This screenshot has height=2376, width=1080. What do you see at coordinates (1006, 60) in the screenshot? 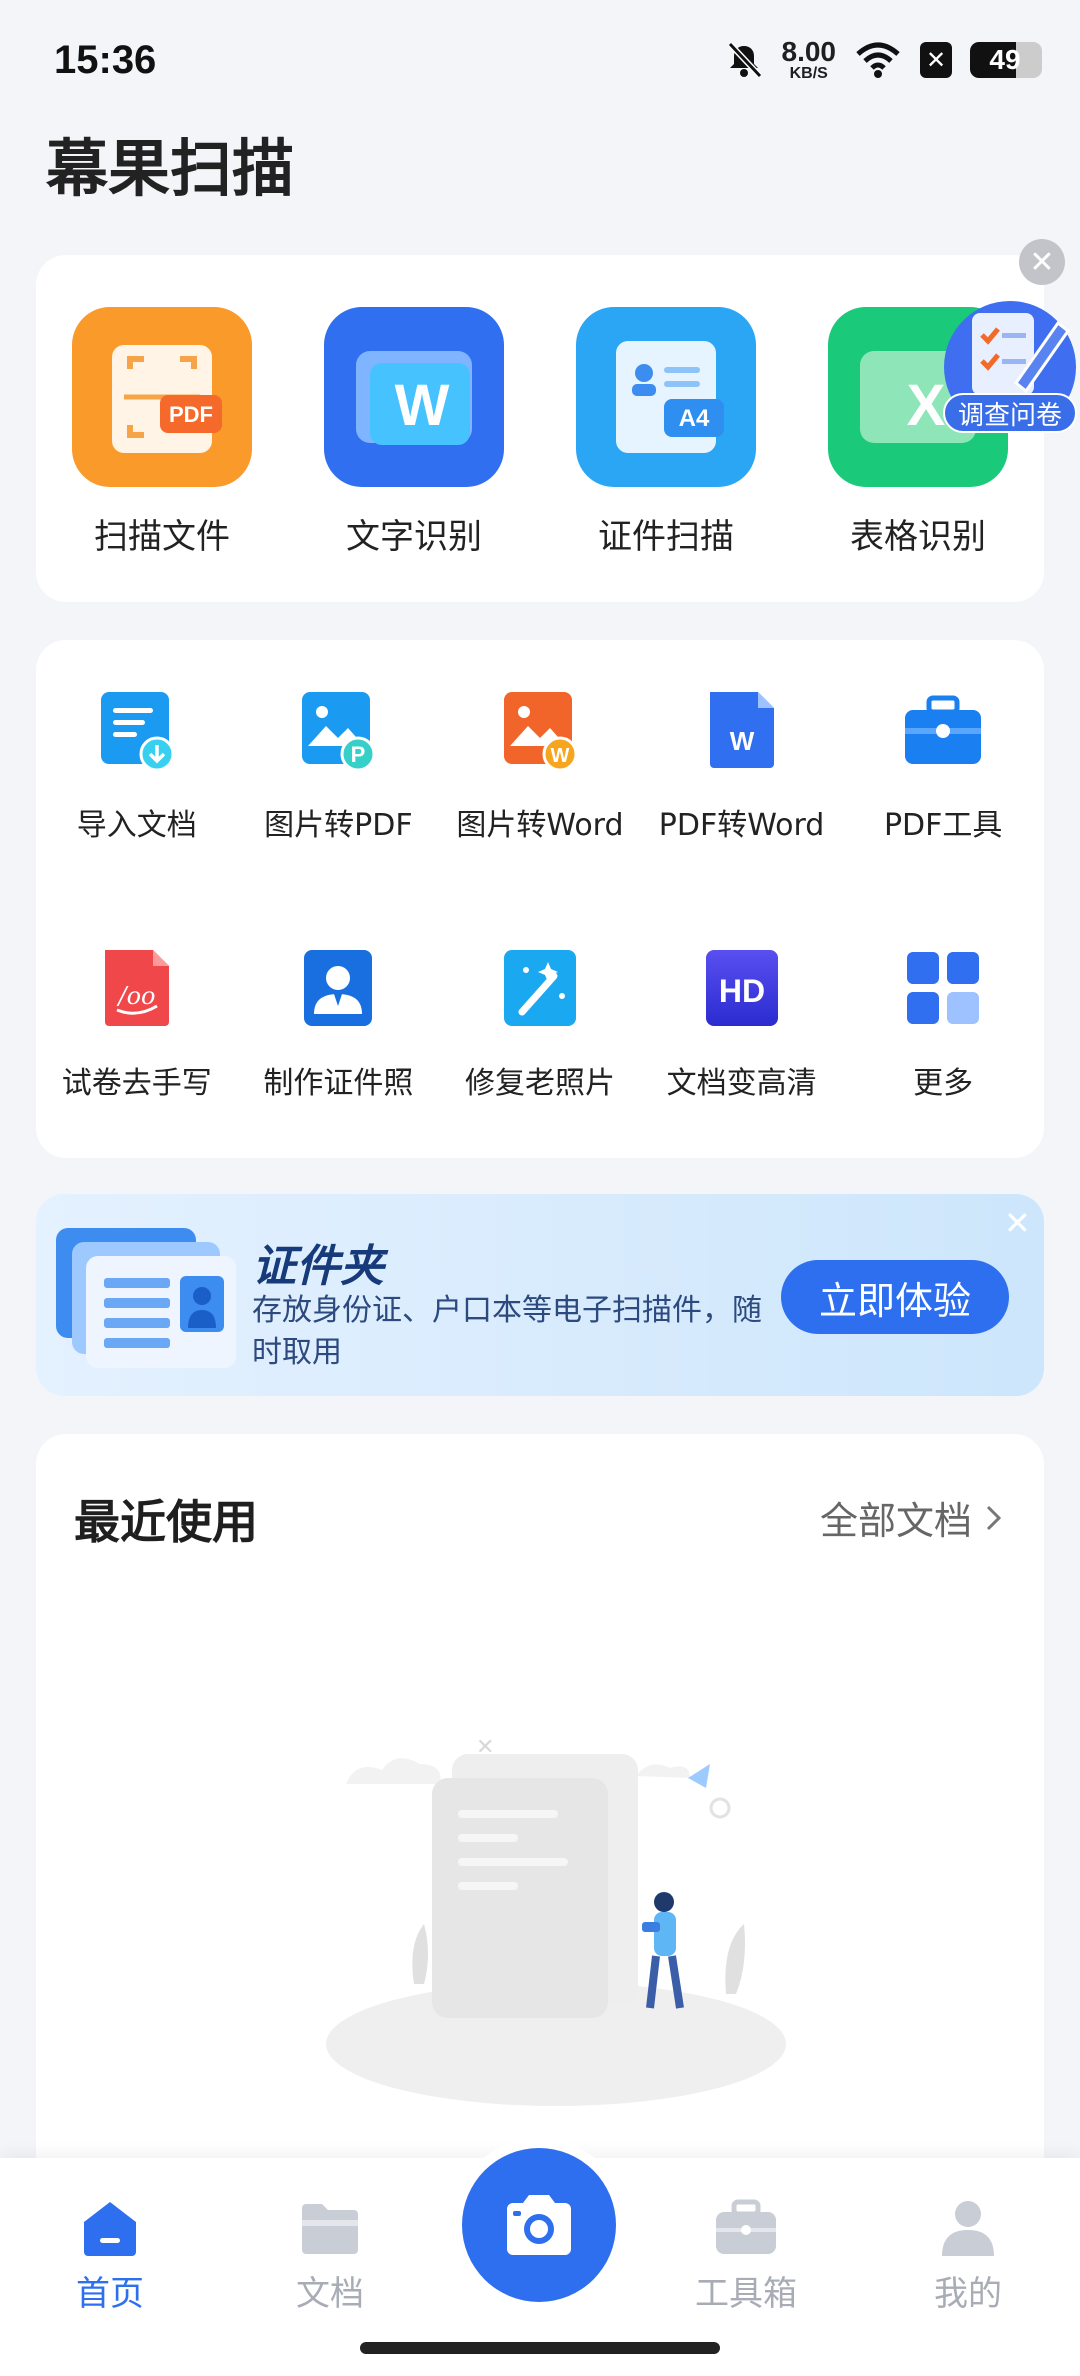
I see `battery-icon: 49` at bounding box center [1006, 60].